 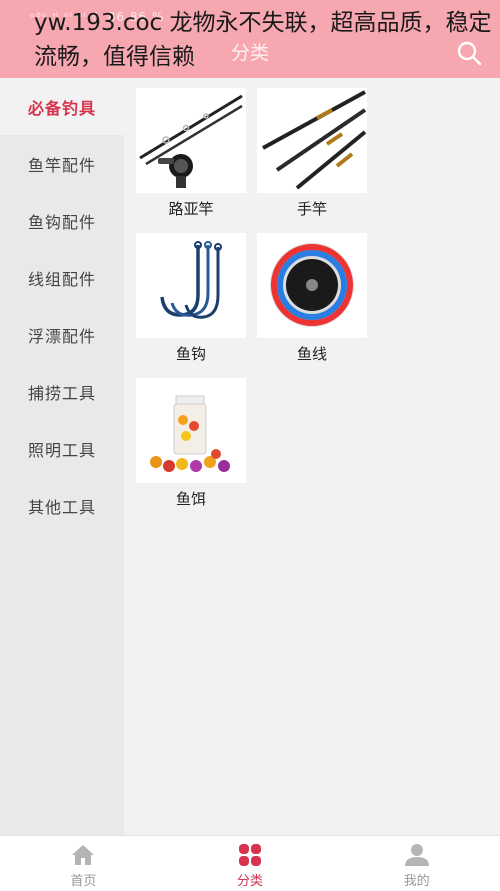 I want to click on product-card-fishing-line: 鱼线, so click(x=312, y=302).